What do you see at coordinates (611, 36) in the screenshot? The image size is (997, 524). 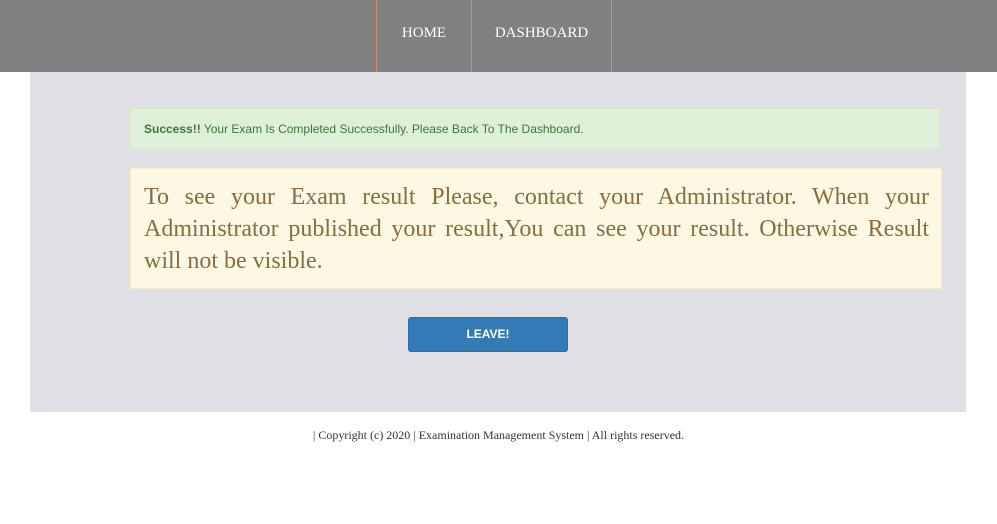 I see `nav-divider` at bounding box center [611, 36].